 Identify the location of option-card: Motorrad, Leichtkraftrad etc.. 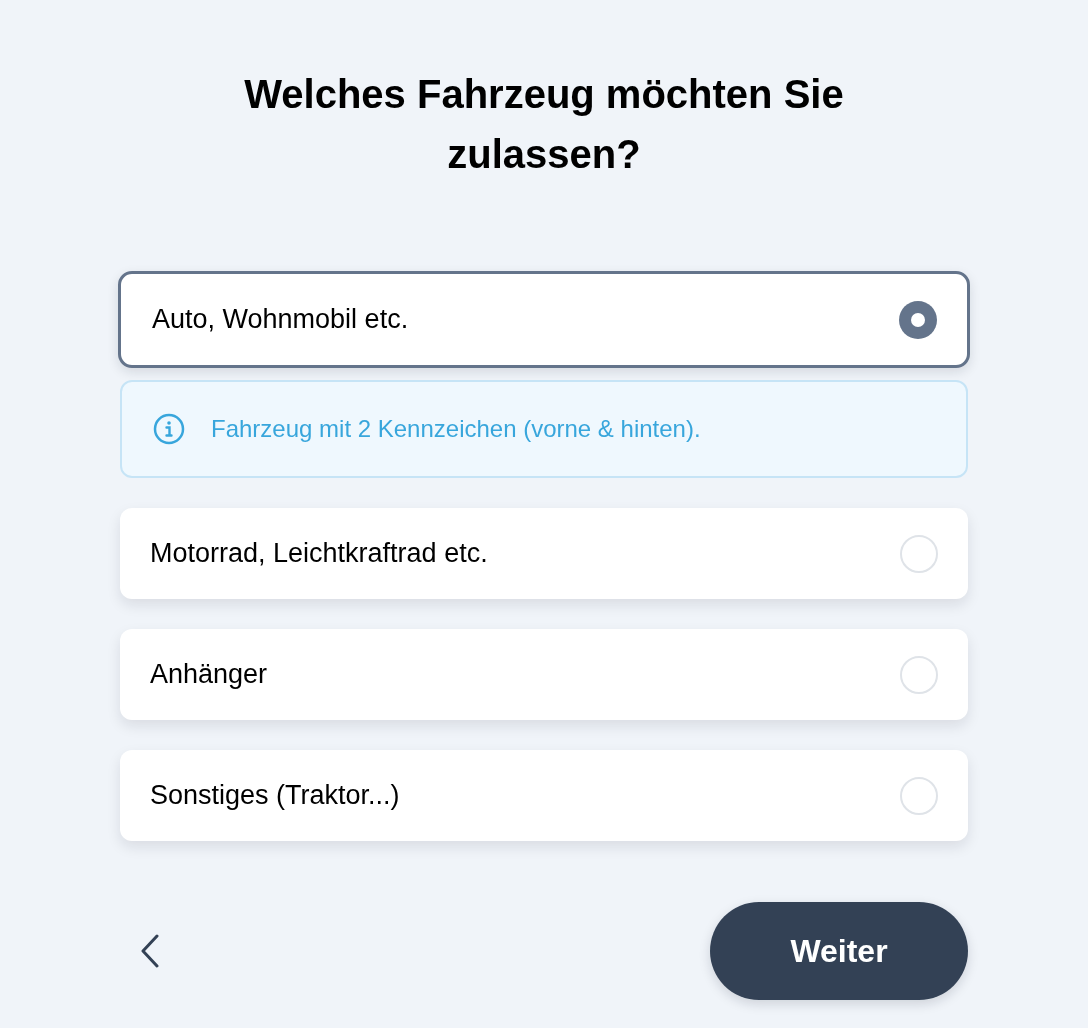
(544, 553).